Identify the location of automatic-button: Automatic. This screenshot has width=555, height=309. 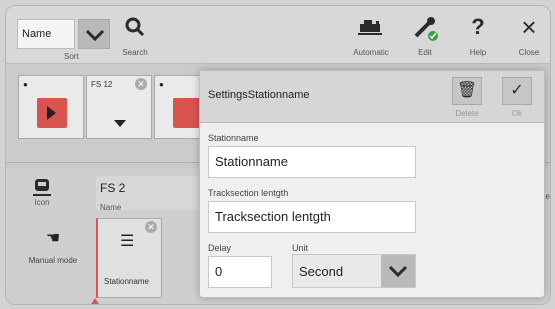
(371, 37).